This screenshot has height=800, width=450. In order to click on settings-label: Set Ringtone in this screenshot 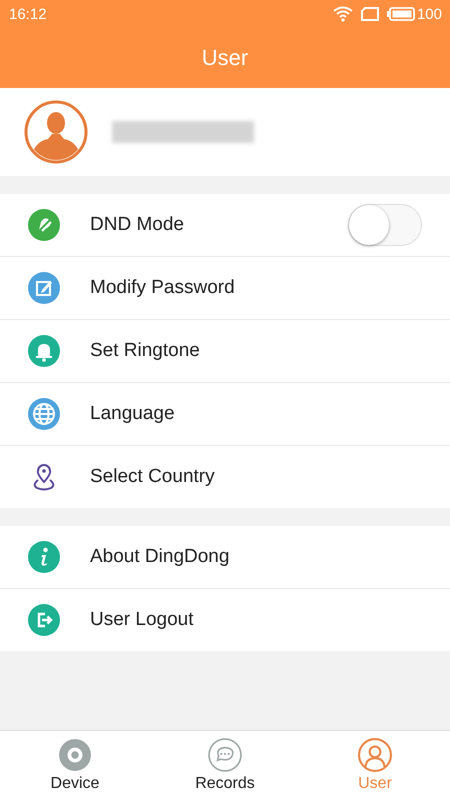, I will do `click(145, 351)`.